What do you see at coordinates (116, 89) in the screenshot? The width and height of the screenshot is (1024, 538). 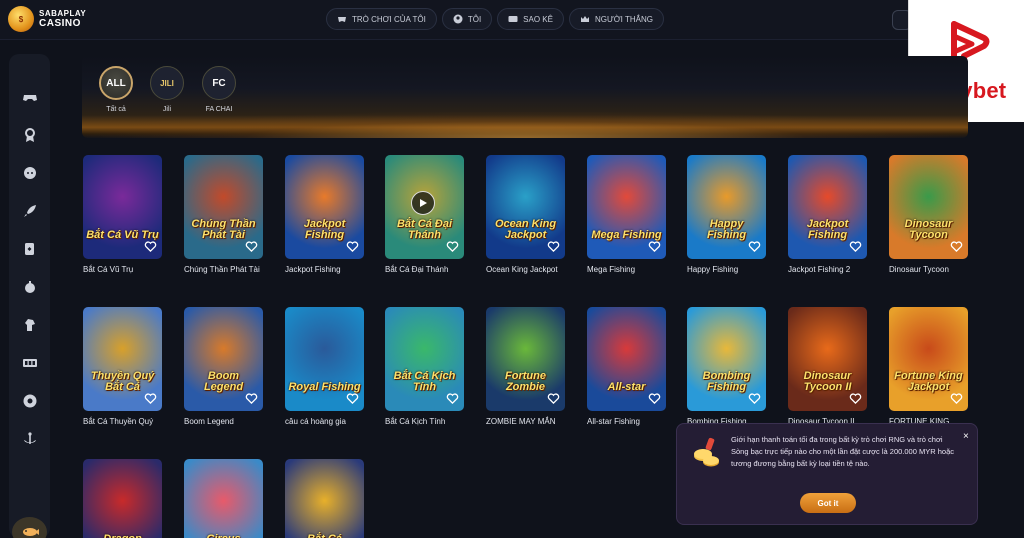 I see `filter-all: ALL Tất cả` at bounding box center [116, 89].